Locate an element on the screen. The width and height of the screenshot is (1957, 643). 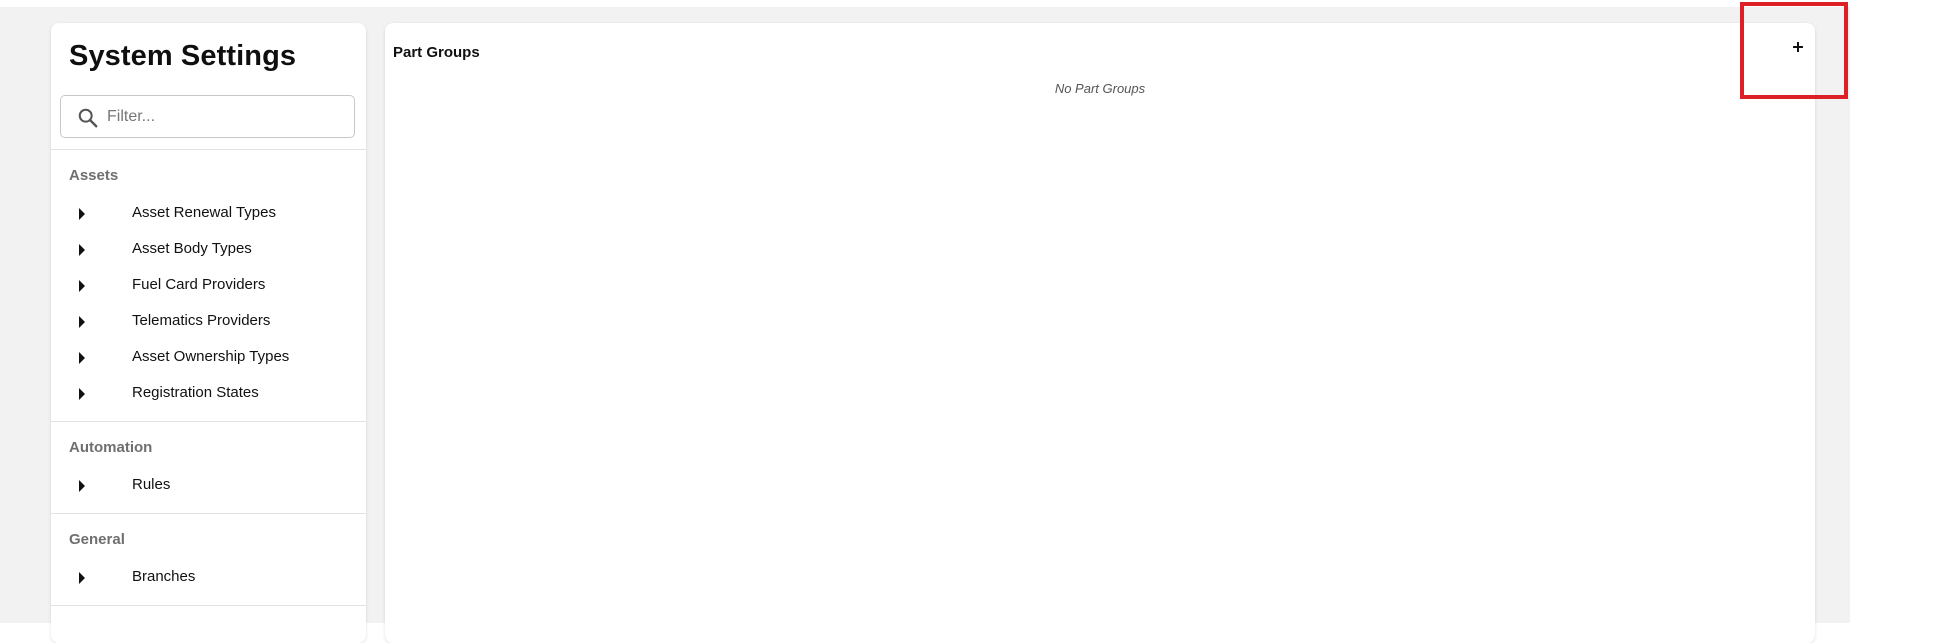
section-heading-automation: Automation is located at coordinates (111, 447).